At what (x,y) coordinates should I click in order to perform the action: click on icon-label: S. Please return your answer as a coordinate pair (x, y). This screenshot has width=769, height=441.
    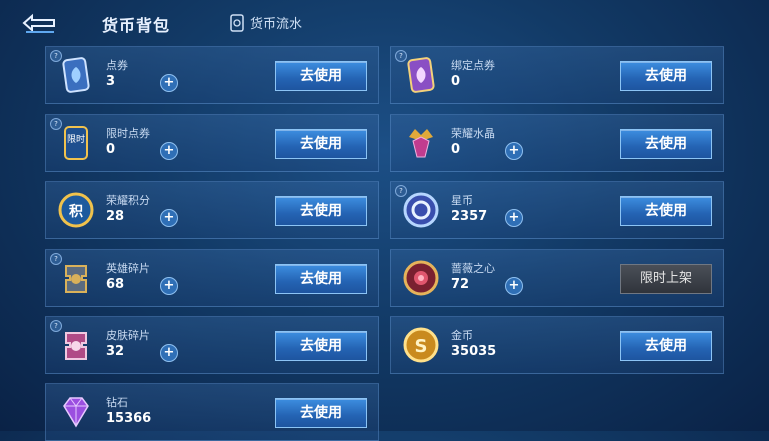
    Looking at the image, I should click on (421, 346).